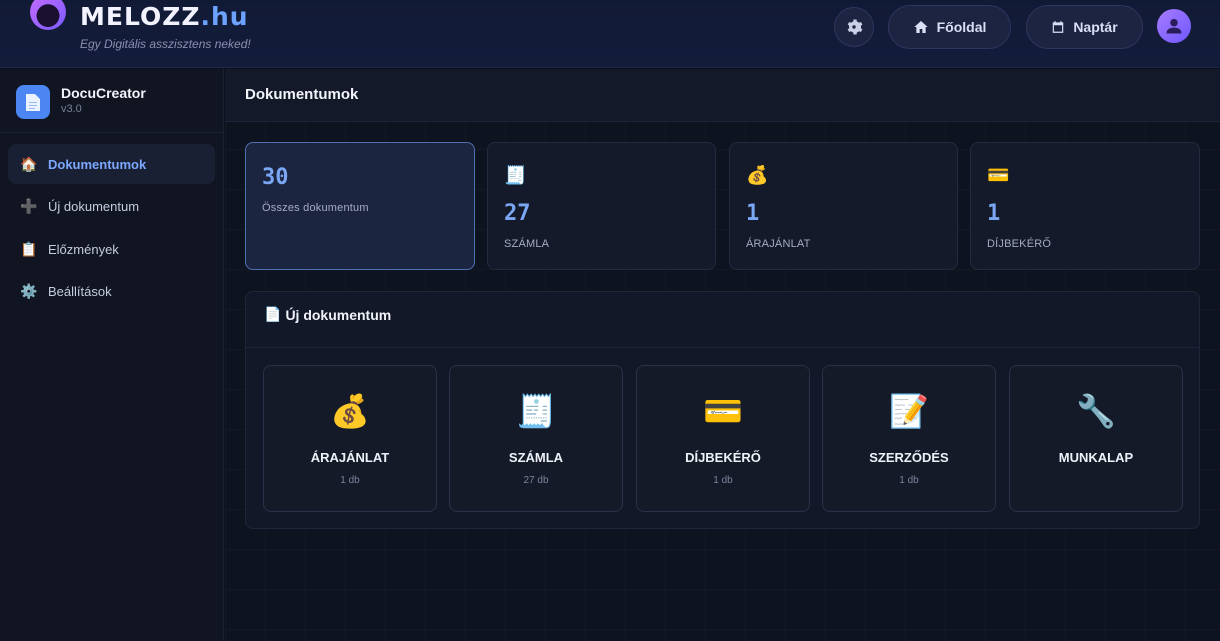  I want to click on app-name: DocuCreator, so click(103, 93).